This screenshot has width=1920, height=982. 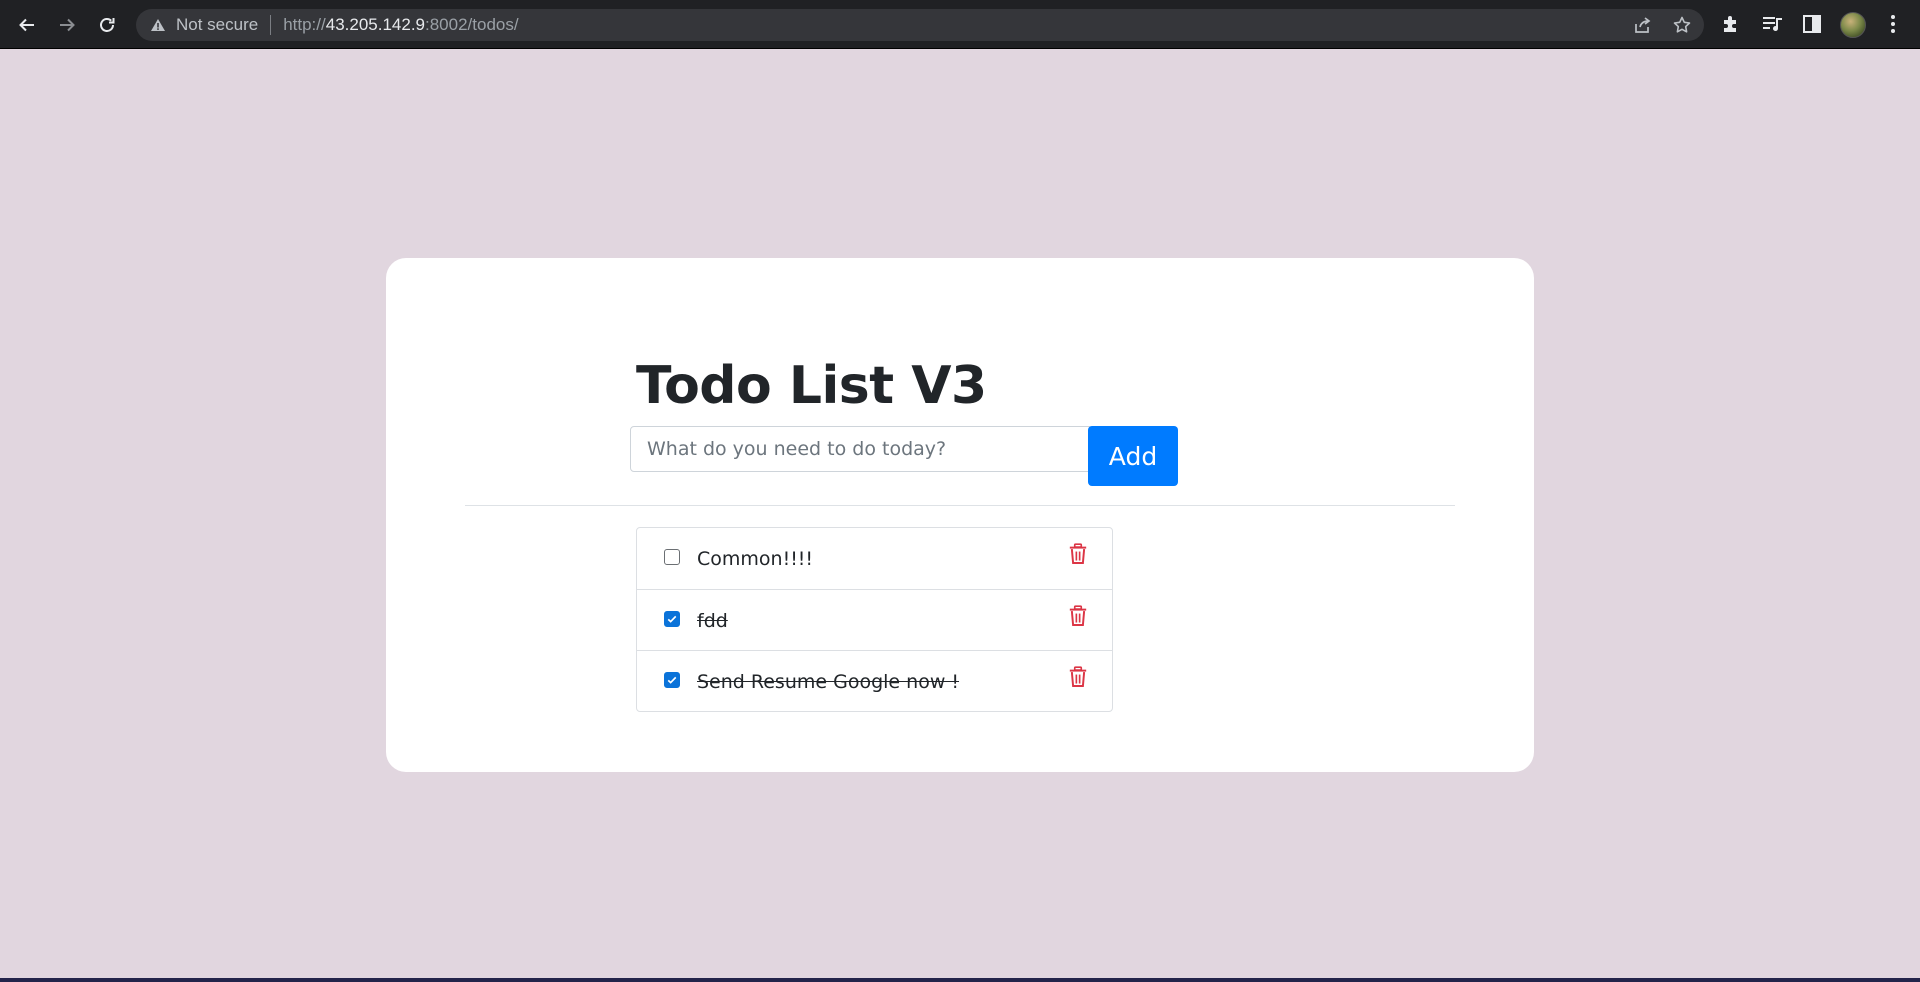 I want to click on todo-text: fdd, so click(x=712, y=621).